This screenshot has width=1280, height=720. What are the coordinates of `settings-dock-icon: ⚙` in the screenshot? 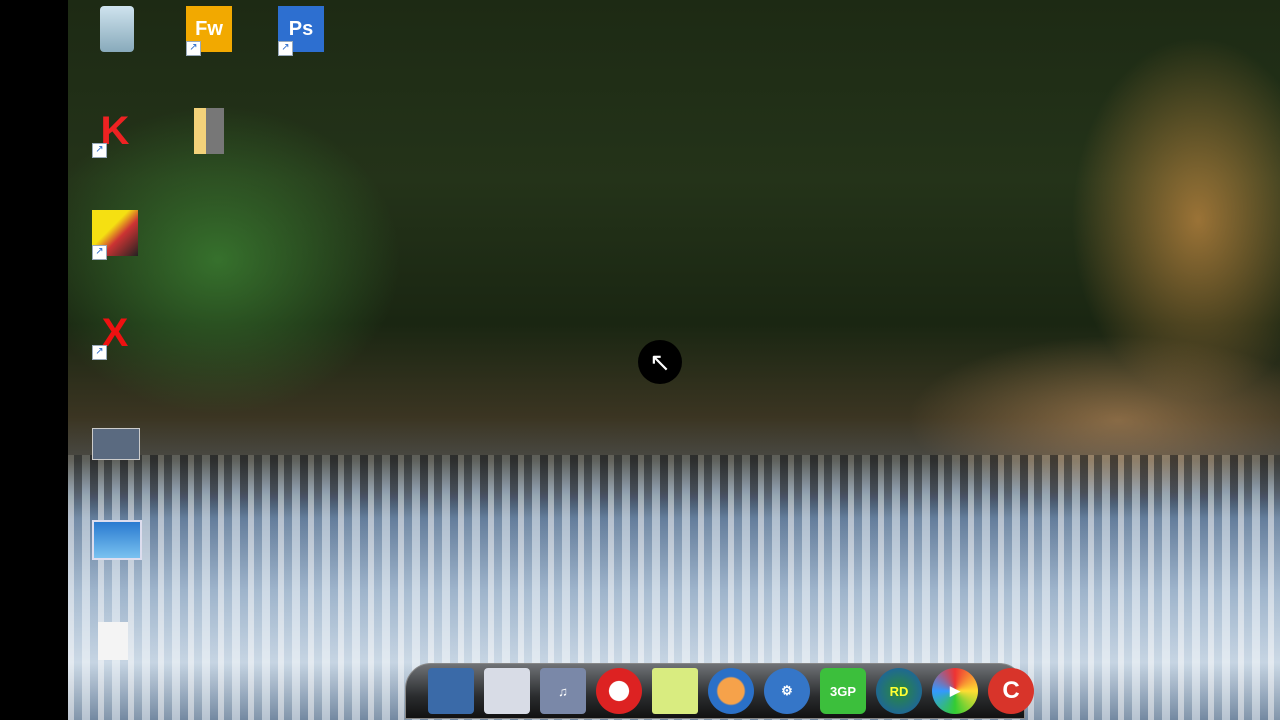 It's located at (787, 691).